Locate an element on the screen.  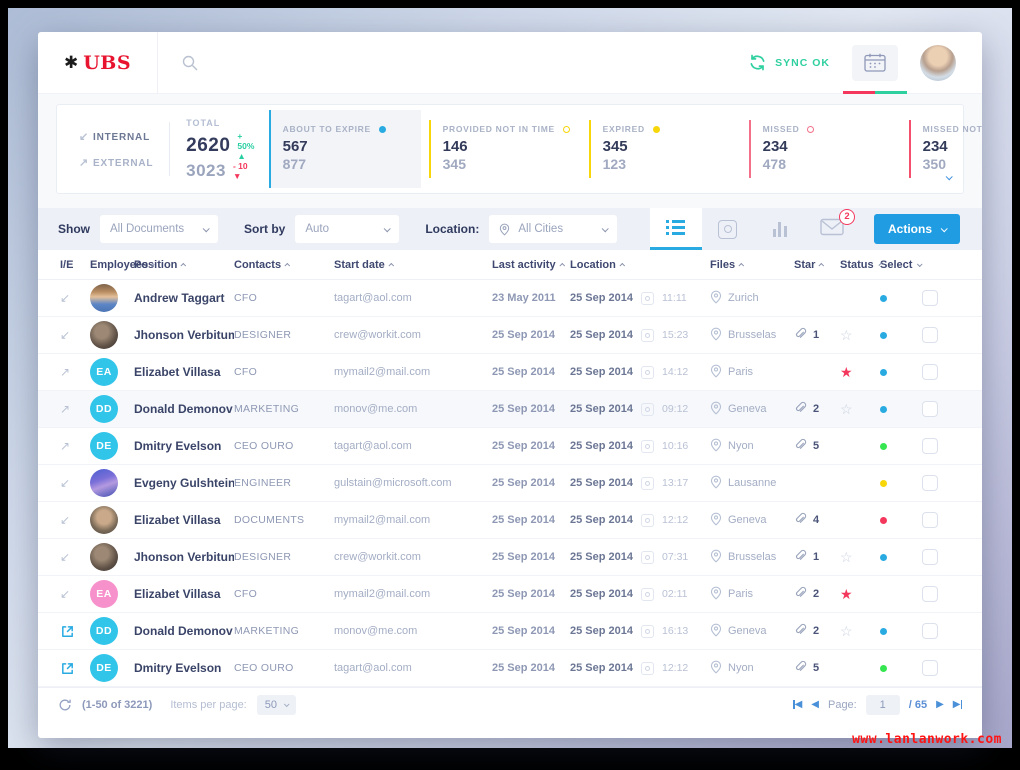
location-dropdown: All Cities is located at coordinates (553, 229).